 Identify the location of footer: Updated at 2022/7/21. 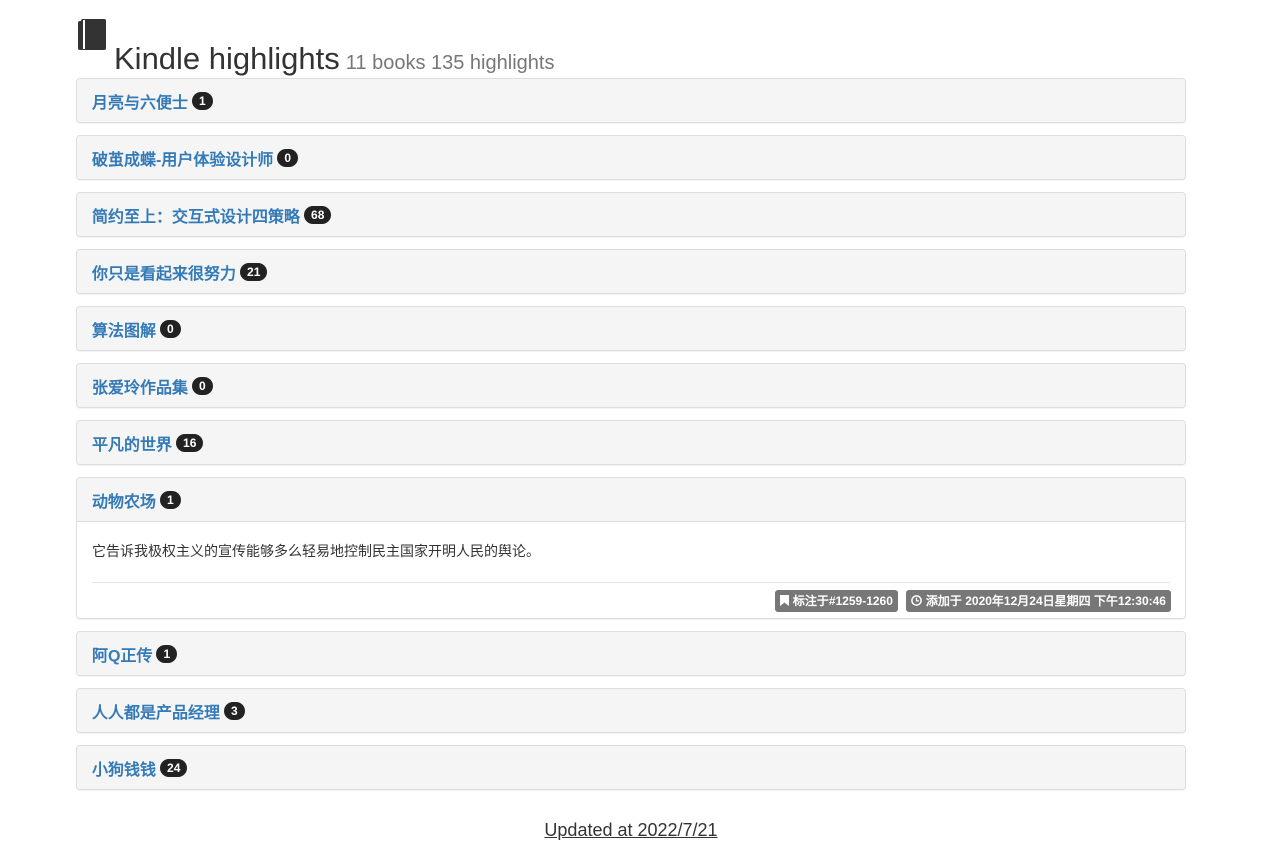
(631, 830).